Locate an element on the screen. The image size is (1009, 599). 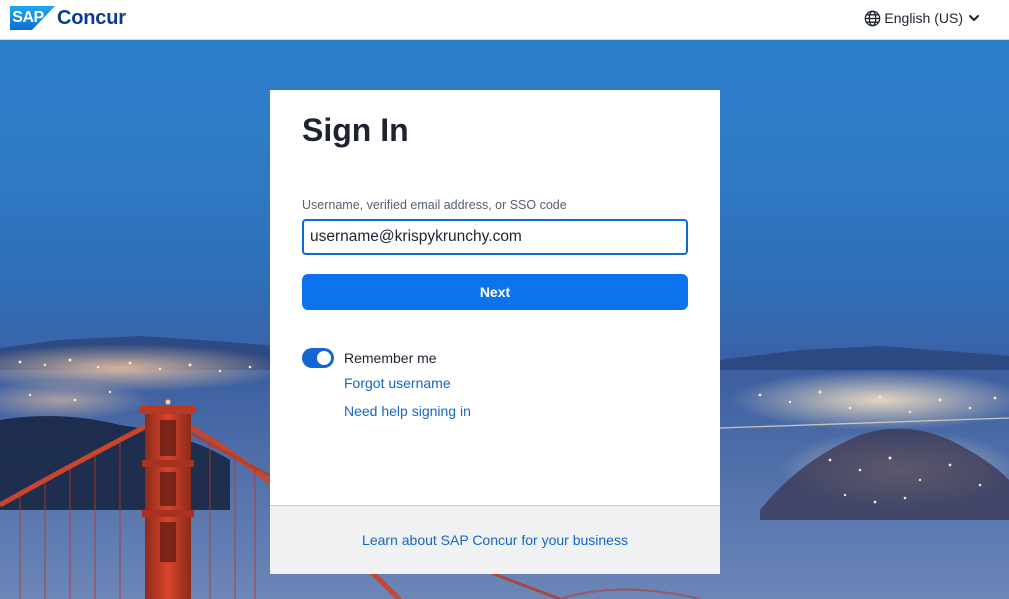
remember-me-label: Remember me is located at coordinates (390, 358).